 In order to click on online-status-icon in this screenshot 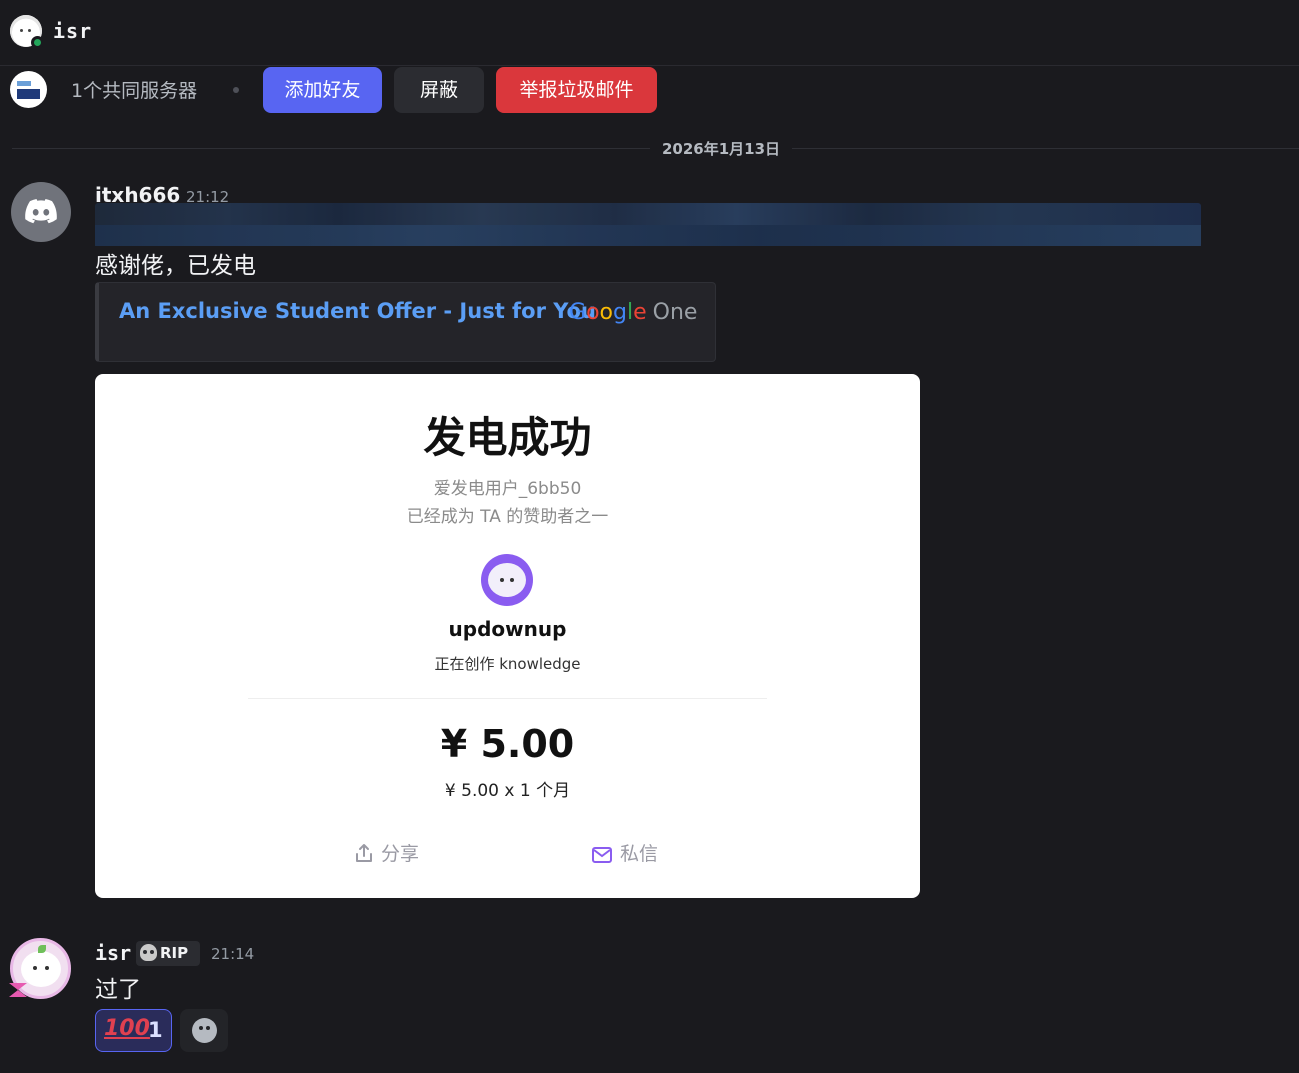, I will do `click(37, 42)`.